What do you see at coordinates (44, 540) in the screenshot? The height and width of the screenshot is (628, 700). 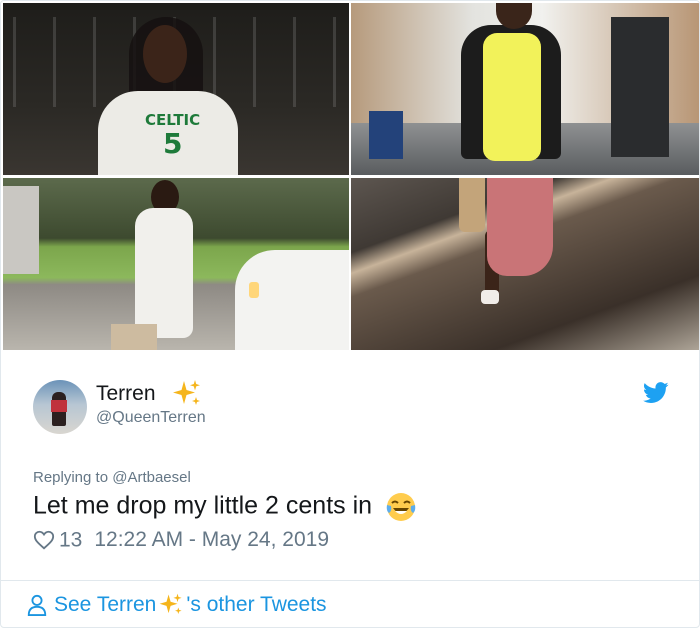 I see `heart-icon` at bounding box center [44, 540].